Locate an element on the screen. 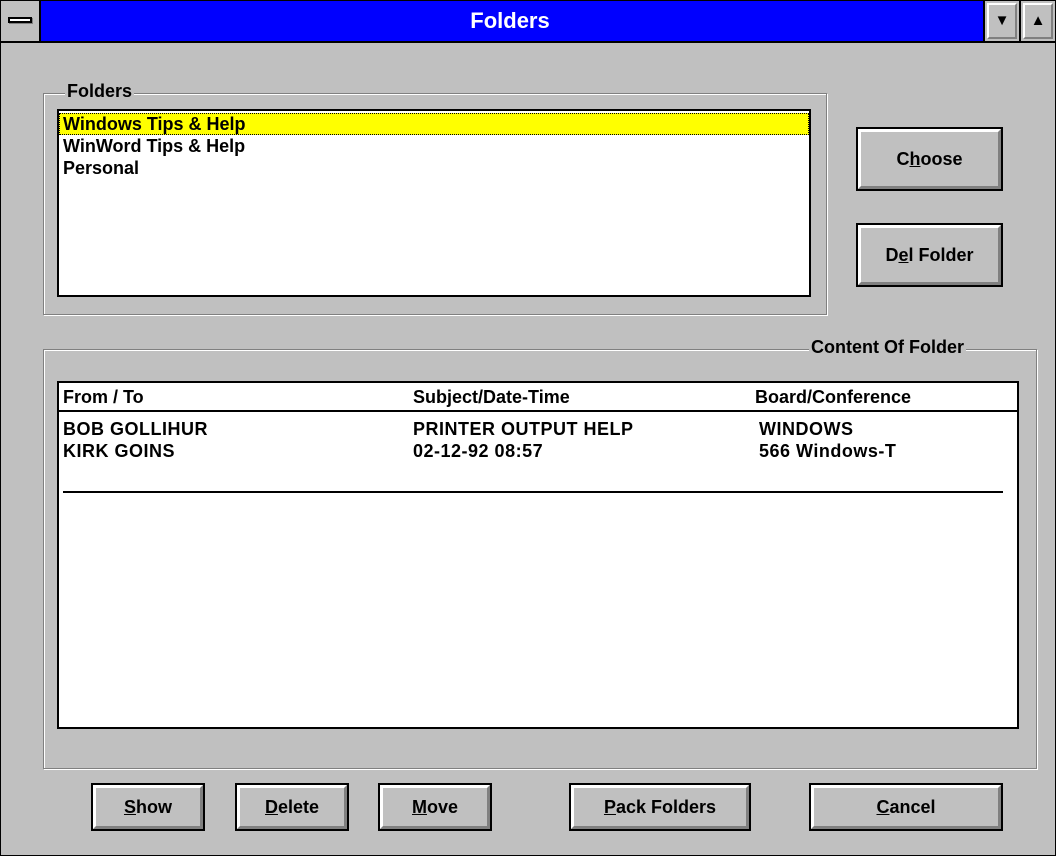  delete-button: Delete is located at coordinates (292, 807).